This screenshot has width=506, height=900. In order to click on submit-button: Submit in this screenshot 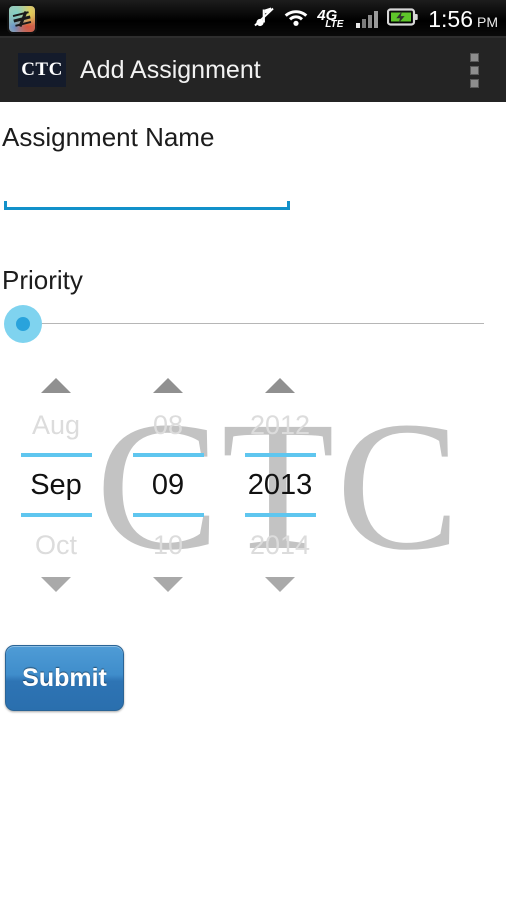, I will do `click(64, 678)`.